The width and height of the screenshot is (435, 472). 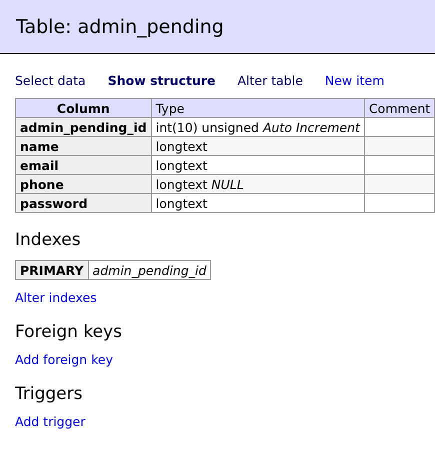 I want to click on section-heading: Triggers, so click(x=49, y=394).